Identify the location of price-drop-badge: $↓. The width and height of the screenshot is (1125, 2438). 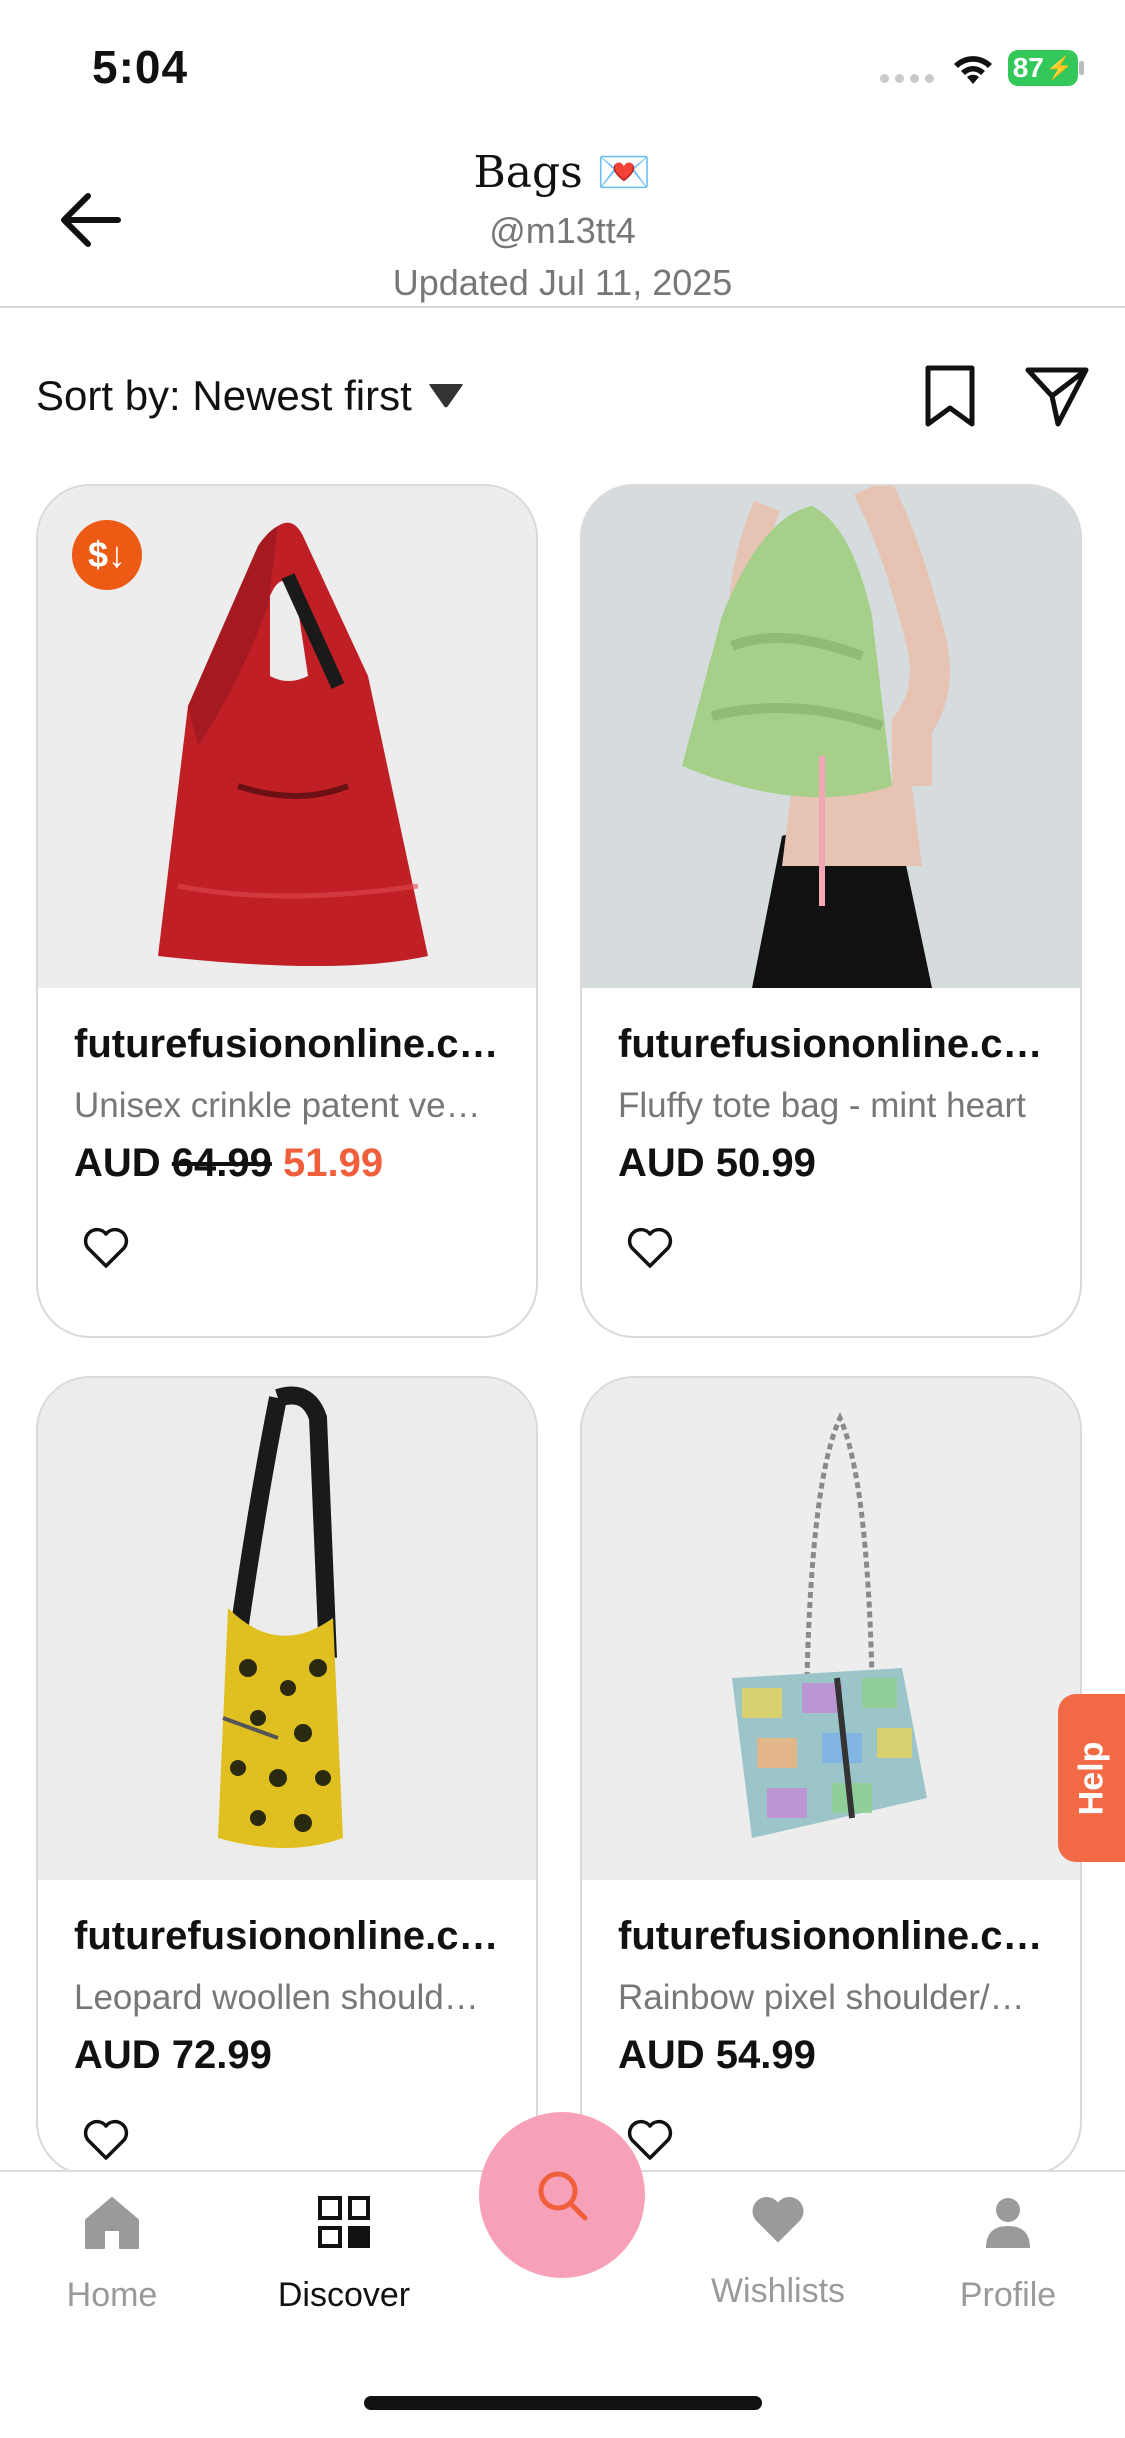
(107, 555).